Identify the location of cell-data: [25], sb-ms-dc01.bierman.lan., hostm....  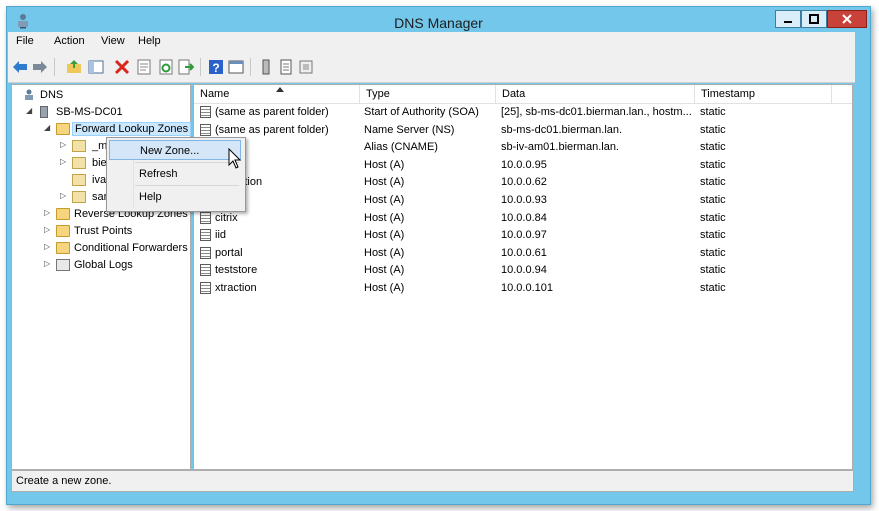
(596, 112).